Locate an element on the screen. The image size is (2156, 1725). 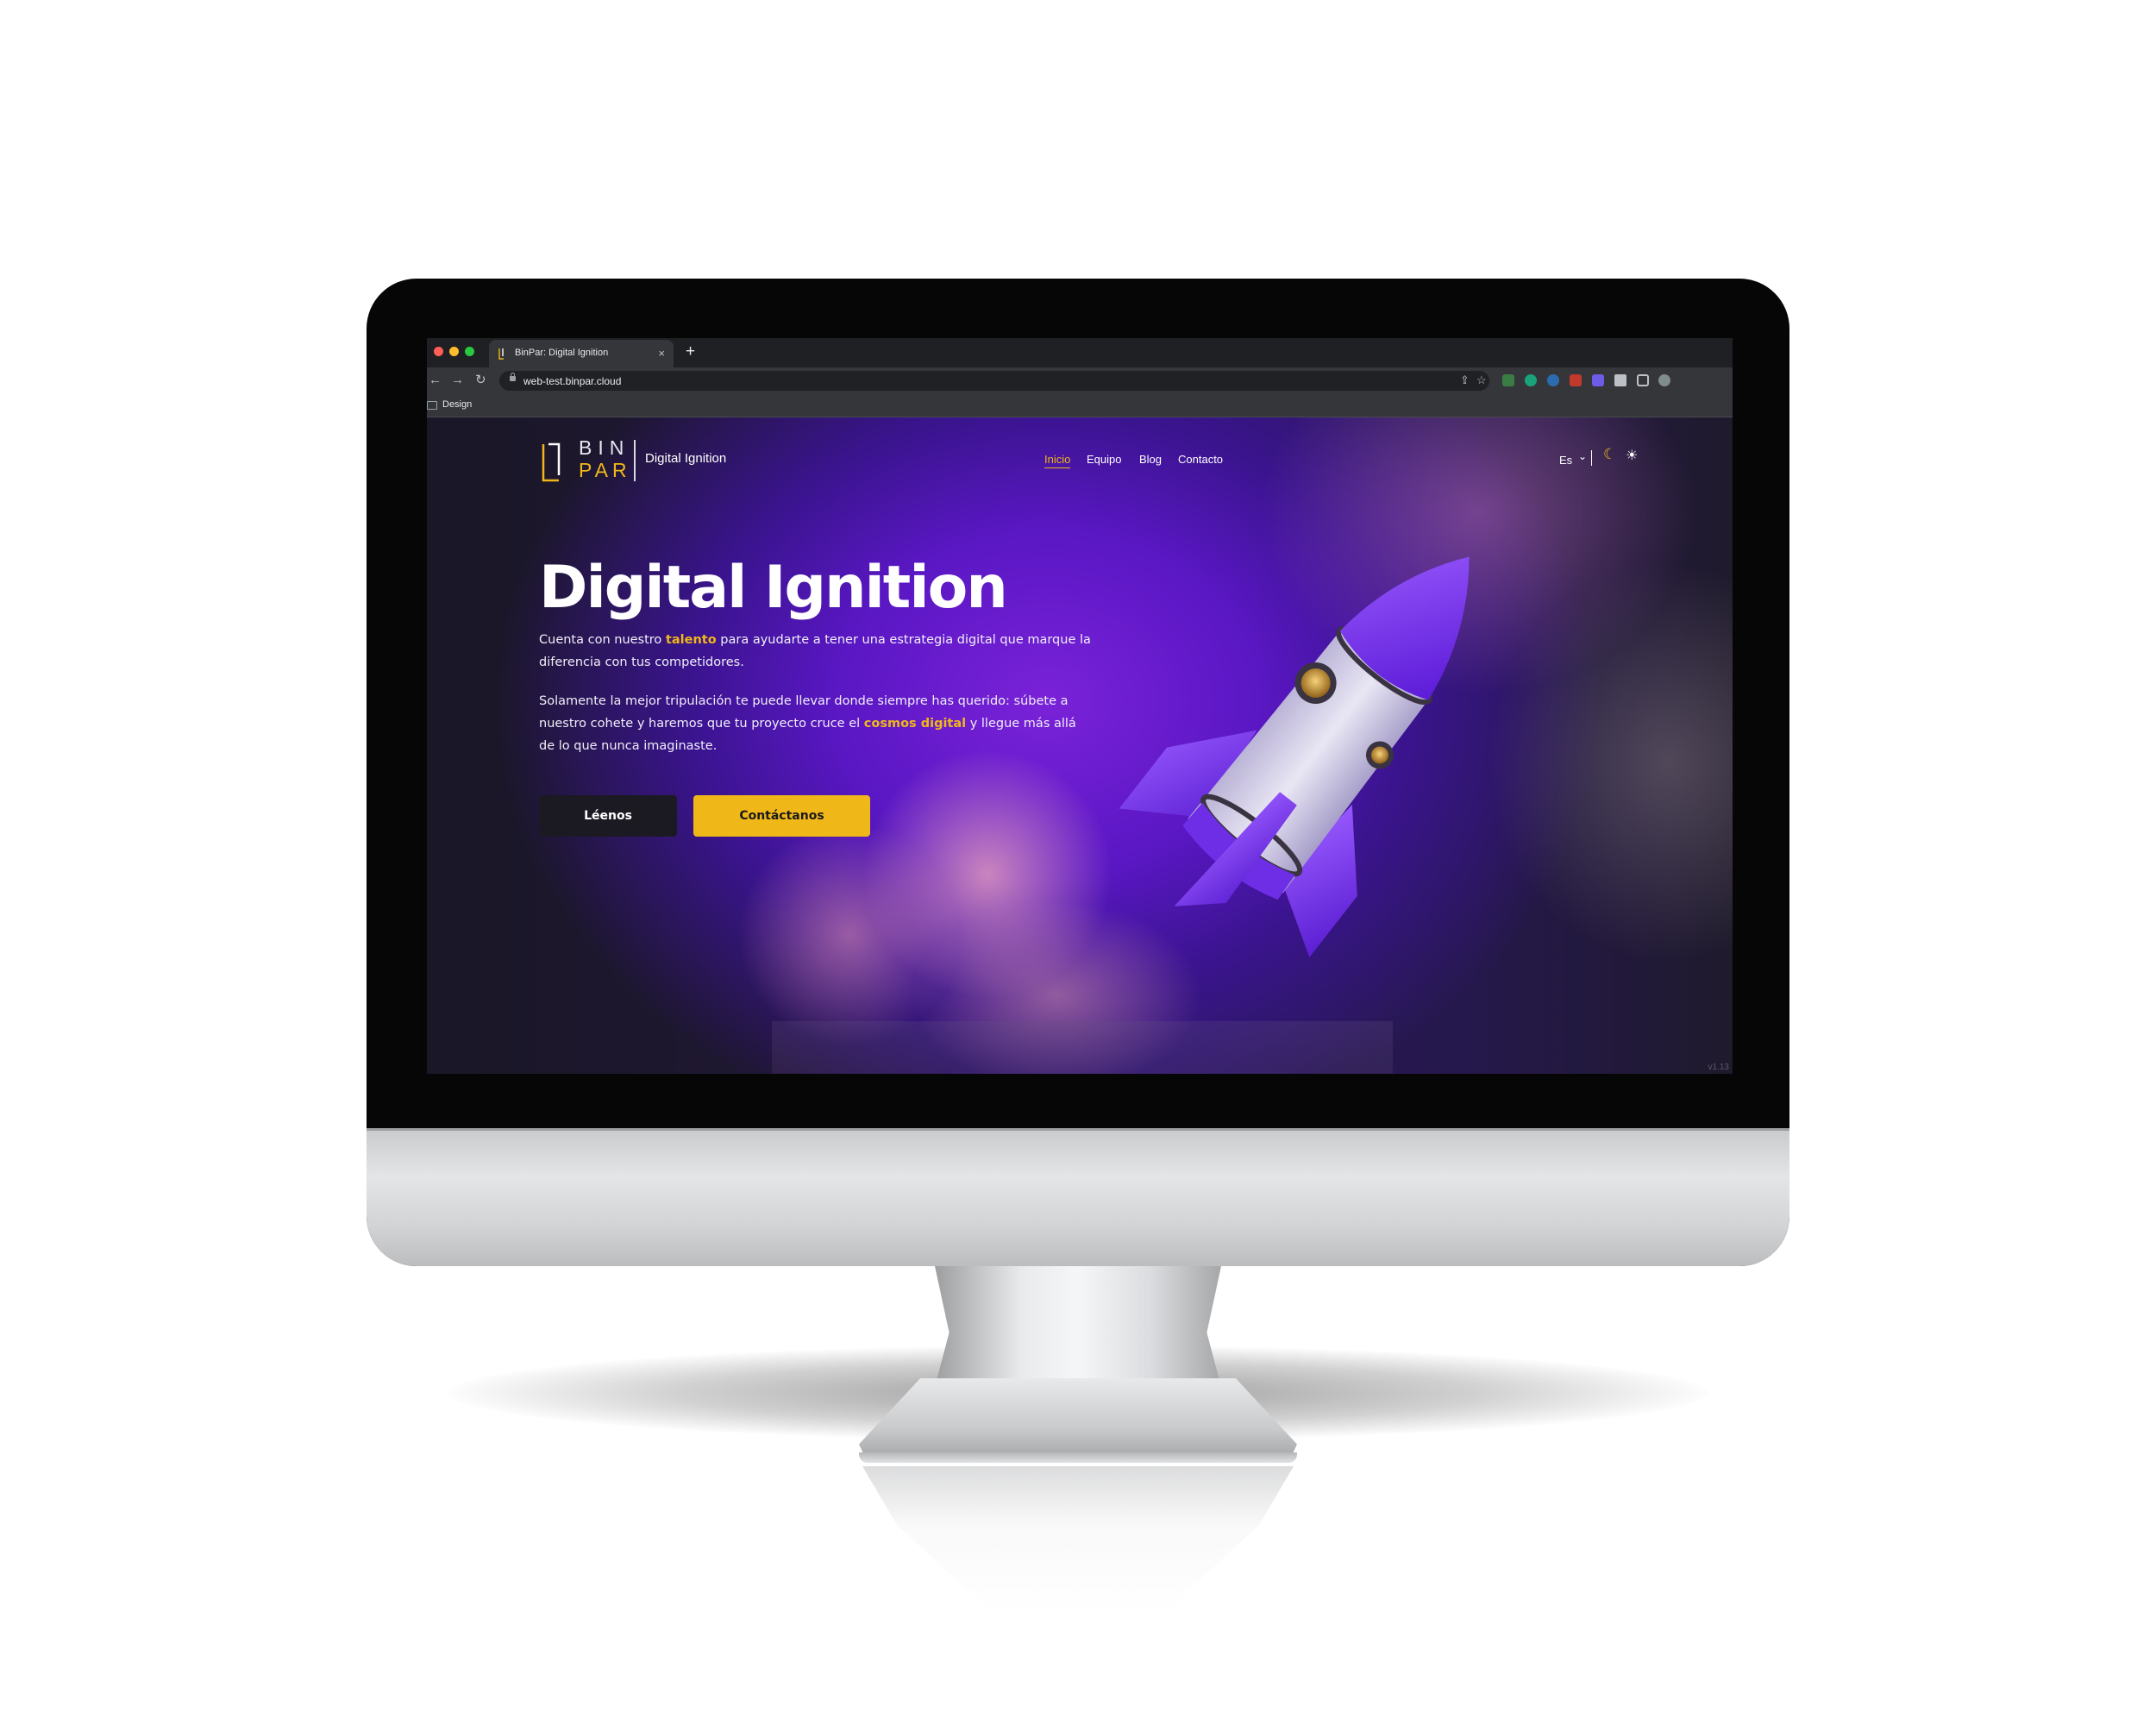
logo-bin-text: BIN is located at coordinates (604, 448).